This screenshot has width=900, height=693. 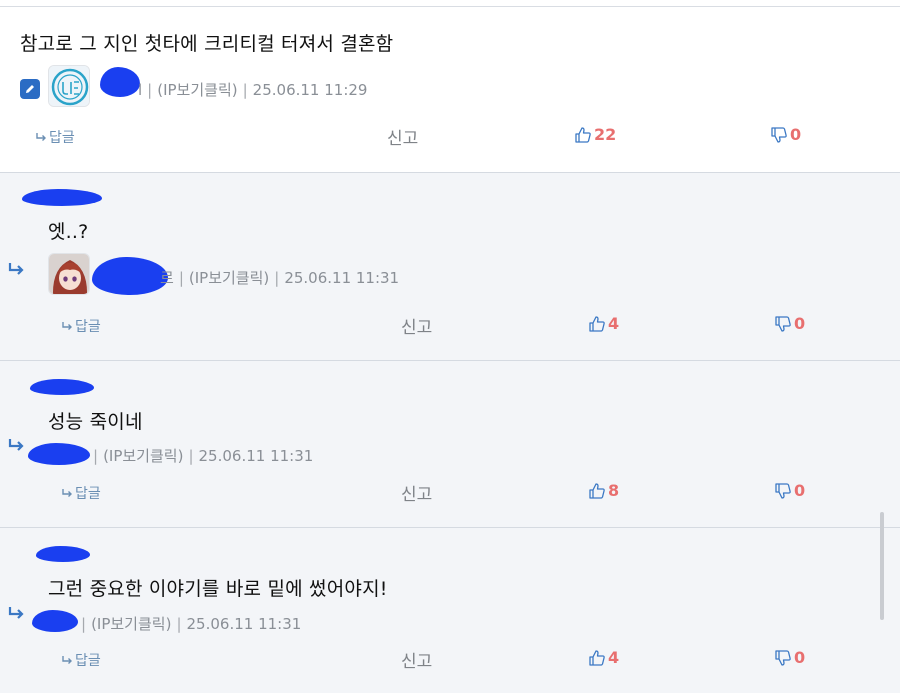 What do you see at coordinates (207, 44) in the screenshot?
I see `comment-text: 참고로 그 지인 첫타에 크리티컬 터져서 결혼함` at bounding box center [207, 44].